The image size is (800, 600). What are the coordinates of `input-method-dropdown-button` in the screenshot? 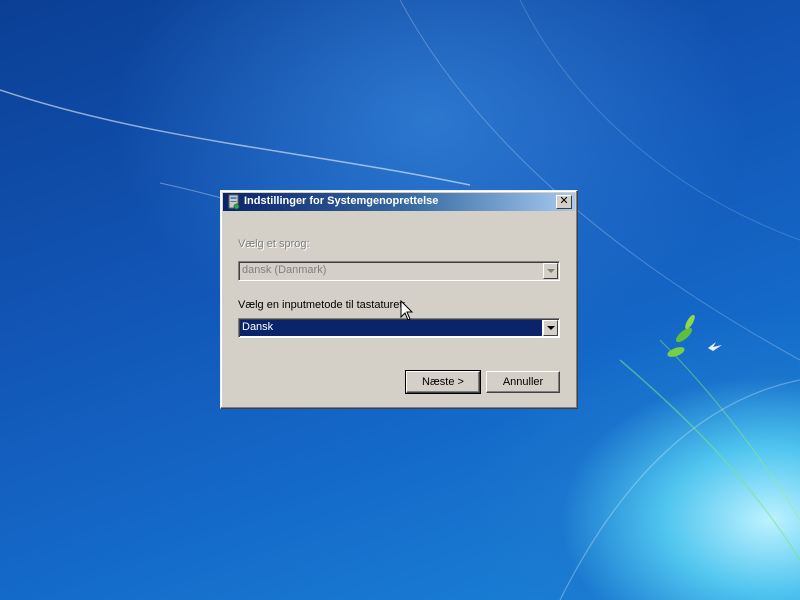 It's located at (550, 328).